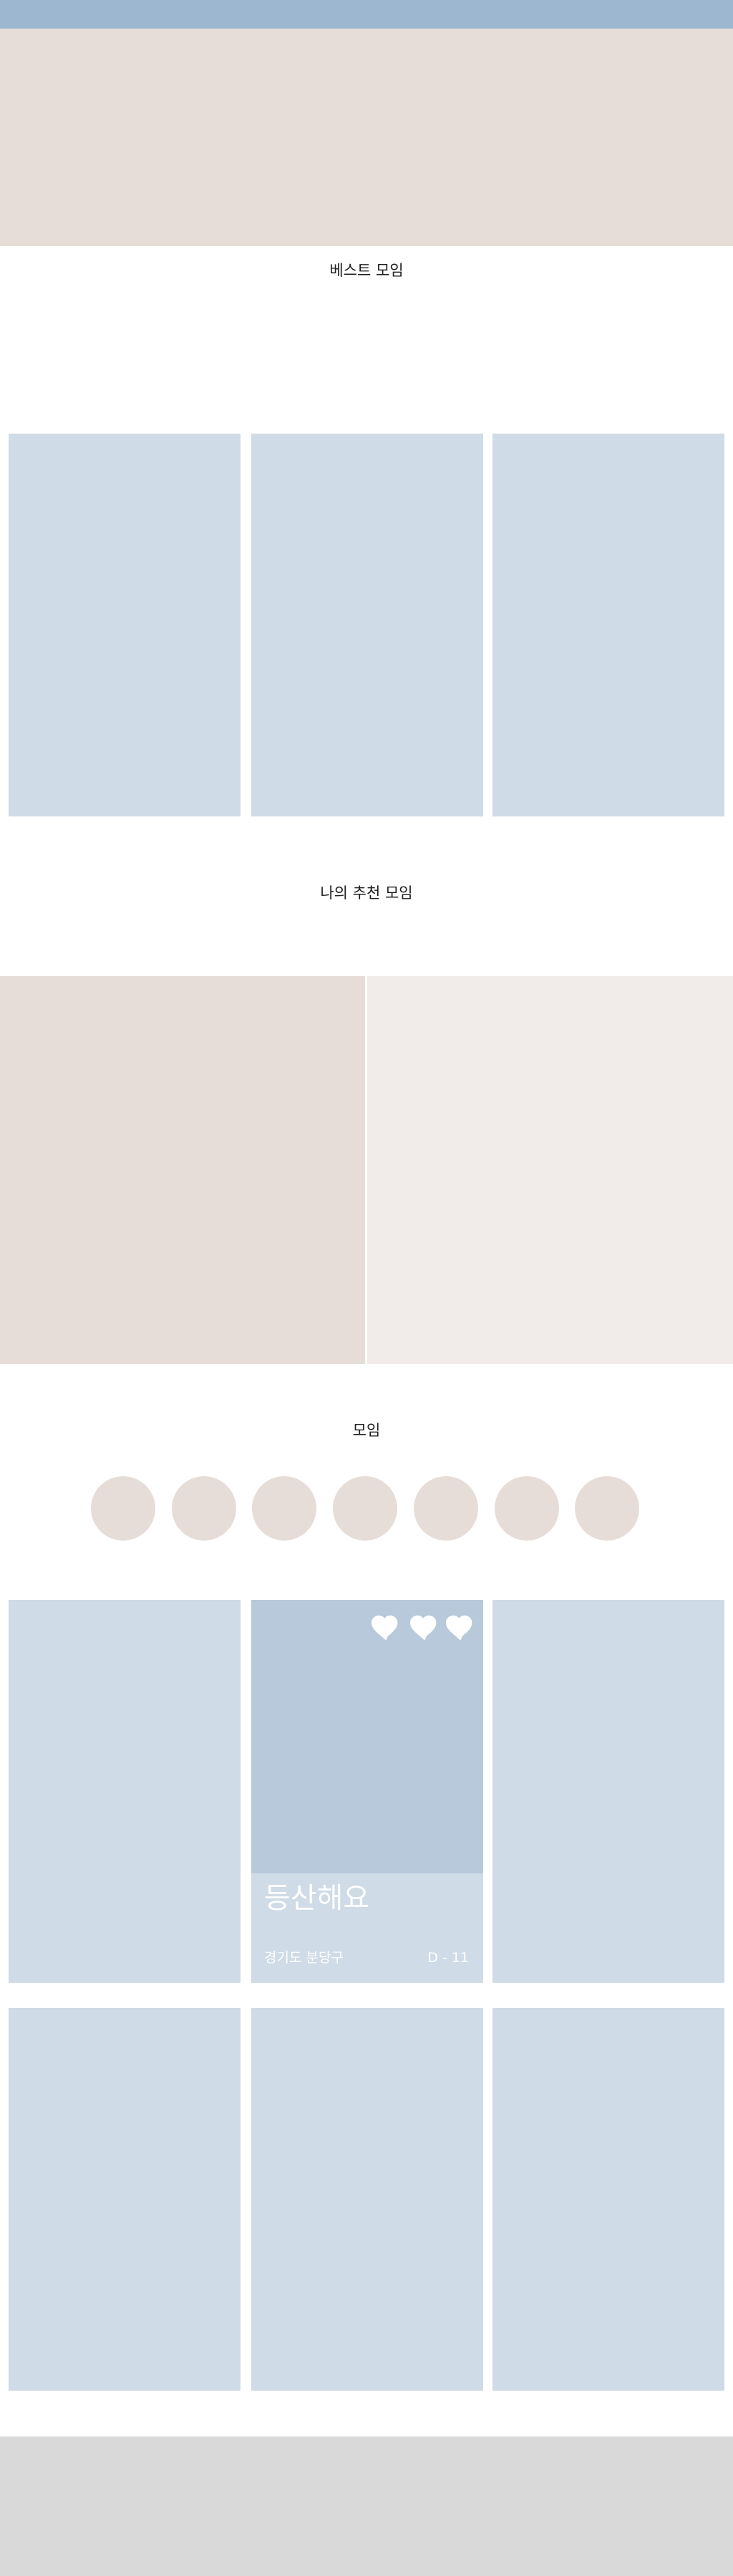 Image resolution: width=733 pixels, height=2576 pixels. Describe the element at coordinates (366, 14) in the screenshot. I see `top-bar` at that location.